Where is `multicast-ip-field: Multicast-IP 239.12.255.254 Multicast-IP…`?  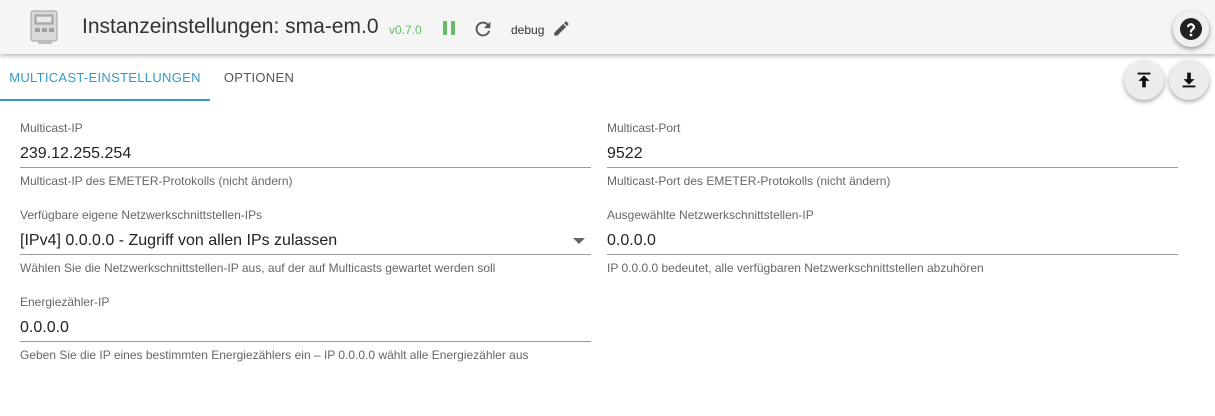 multicast-ip-field: Multicast-IP 239.12.255.254 Multicast-IP… is located at coordinates (305, 154).